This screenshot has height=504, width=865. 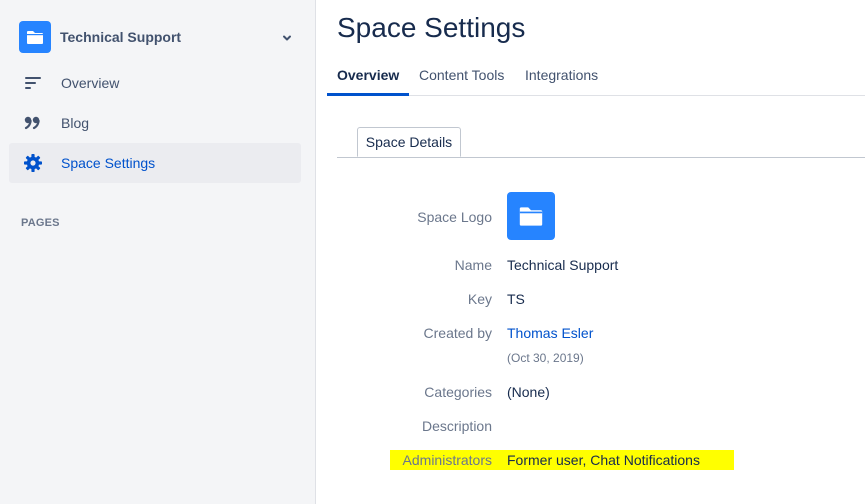 What do you see at coordinates (368, 77) in the screenshot?
I see `tab-overview: Overview` at bounding box center [368, 77].